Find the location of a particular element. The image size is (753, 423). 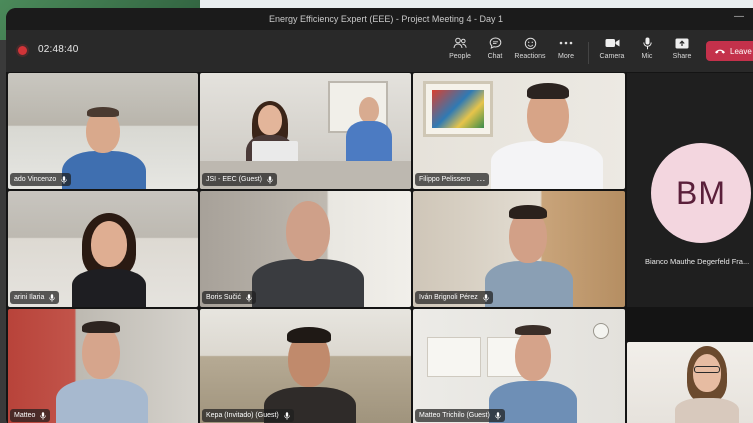

participant-nameplate: Kepa (Invitado) (Guest) is located at coordinates (248, 415).